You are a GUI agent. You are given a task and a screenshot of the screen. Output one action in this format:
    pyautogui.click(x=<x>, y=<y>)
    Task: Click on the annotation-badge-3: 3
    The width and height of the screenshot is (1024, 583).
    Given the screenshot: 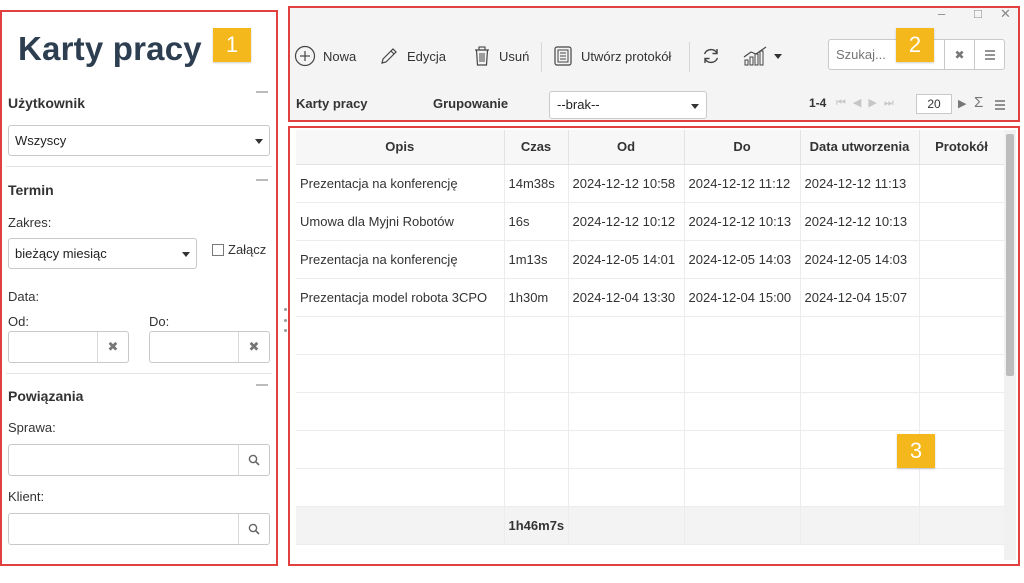 What is the action you would take?
    pyautogui.click(x=916, y=451)
    